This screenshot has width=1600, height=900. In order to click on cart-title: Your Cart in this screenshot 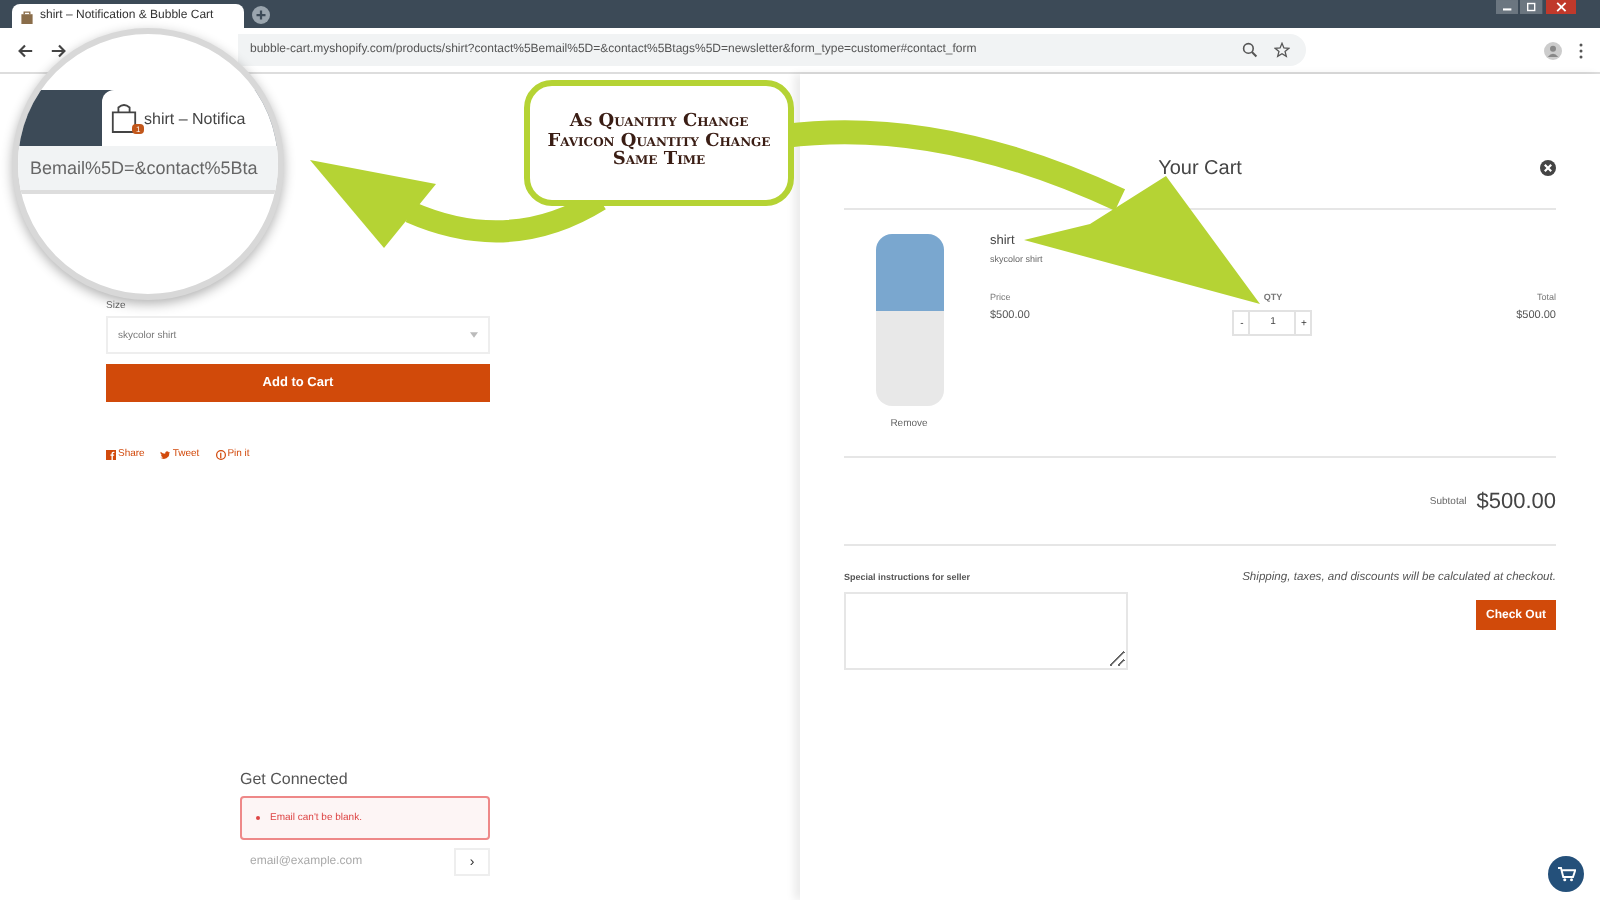, I will do `click(1200, 169)`.